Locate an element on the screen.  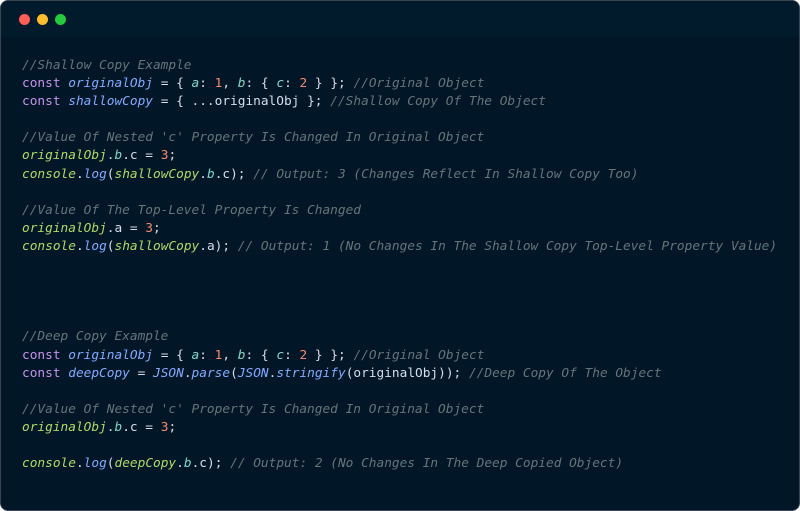
title-bar is located at coordinates (400, 19).